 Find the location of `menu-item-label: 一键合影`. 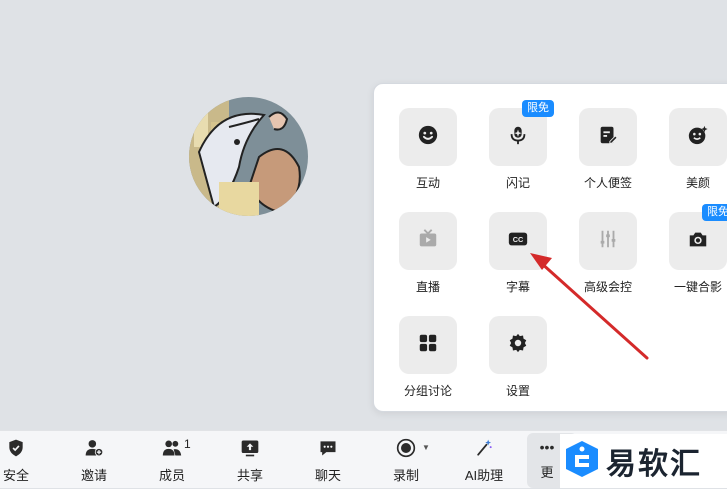

menu-item-label: 一键合影 is located at coordinates (697, 287).